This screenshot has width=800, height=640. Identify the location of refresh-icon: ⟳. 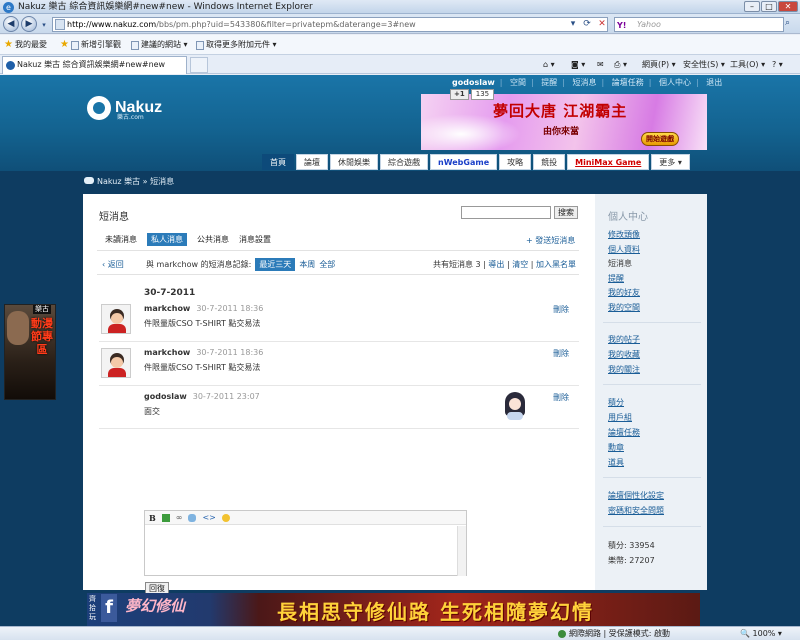
(587, 24).